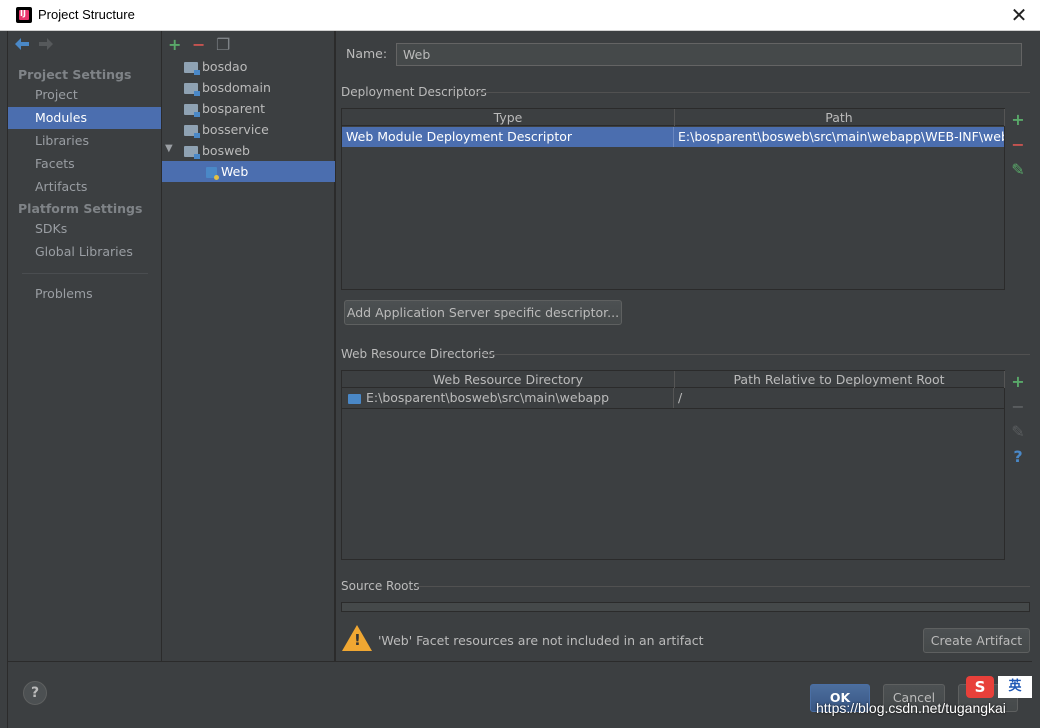 This screenshot has width=1040, height=728. Describe the element at coordinates (86, 14) in the screenshot. I see `window-title: Project Structure` at that location.